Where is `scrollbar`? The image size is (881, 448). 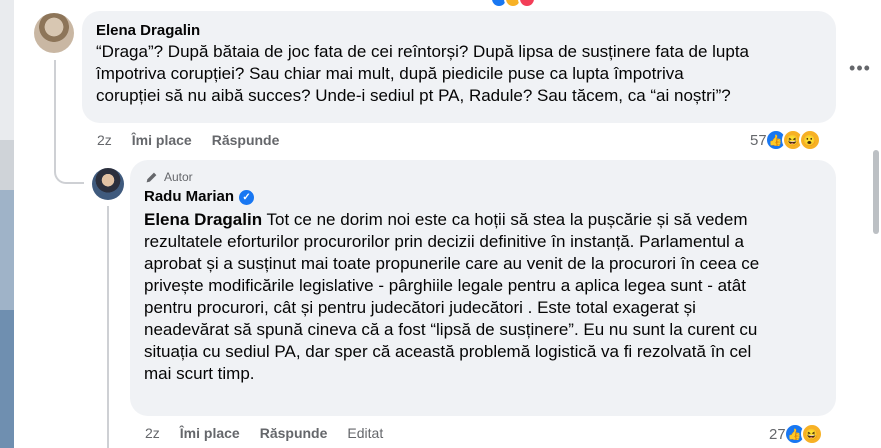 scrollbar is located at coordinates (876, 192).